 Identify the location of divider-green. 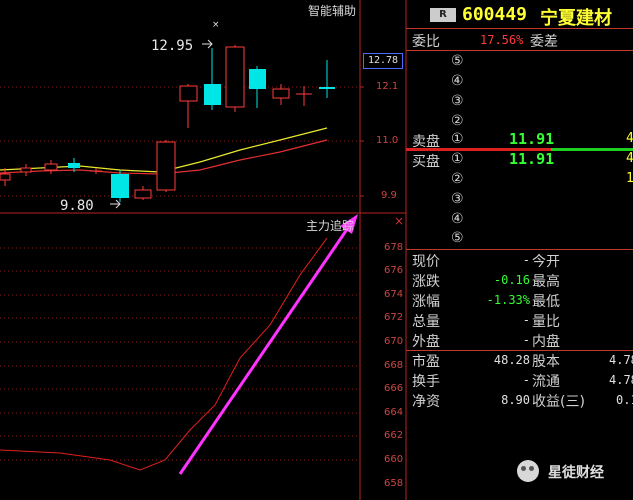
(592, 149).